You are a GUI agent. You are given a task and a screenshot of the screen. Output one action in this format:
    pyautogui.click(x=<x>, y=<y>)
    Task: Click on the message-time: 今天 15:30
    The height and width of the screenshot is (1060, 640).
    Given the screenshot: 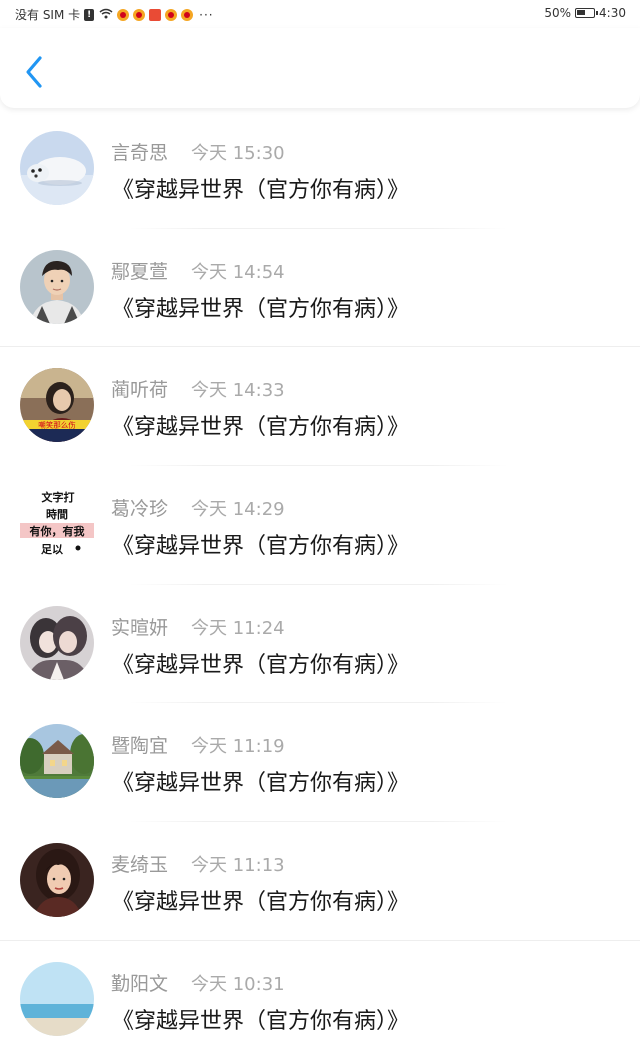 What is the action you would take?
    pyautogui.click(x=238, y=153)
    